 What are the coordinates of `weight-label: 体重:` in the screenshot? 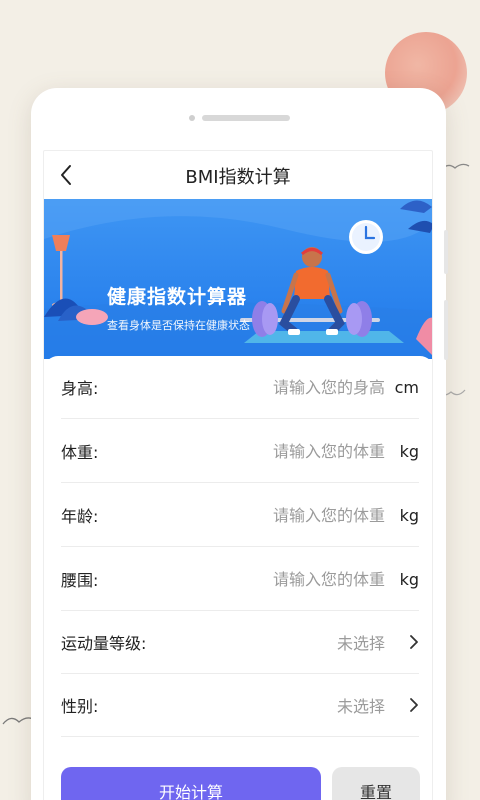 It's located at (80, 452).